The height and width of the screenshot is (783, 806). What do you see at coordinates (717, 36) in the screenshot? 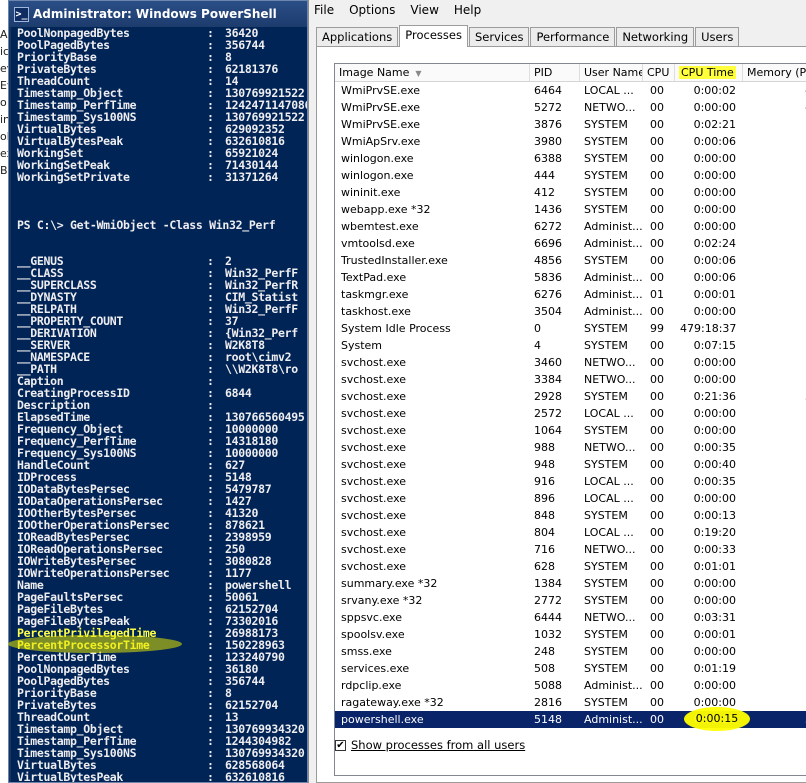
I see `tab-users: Users` at bounding box center [717, 36].